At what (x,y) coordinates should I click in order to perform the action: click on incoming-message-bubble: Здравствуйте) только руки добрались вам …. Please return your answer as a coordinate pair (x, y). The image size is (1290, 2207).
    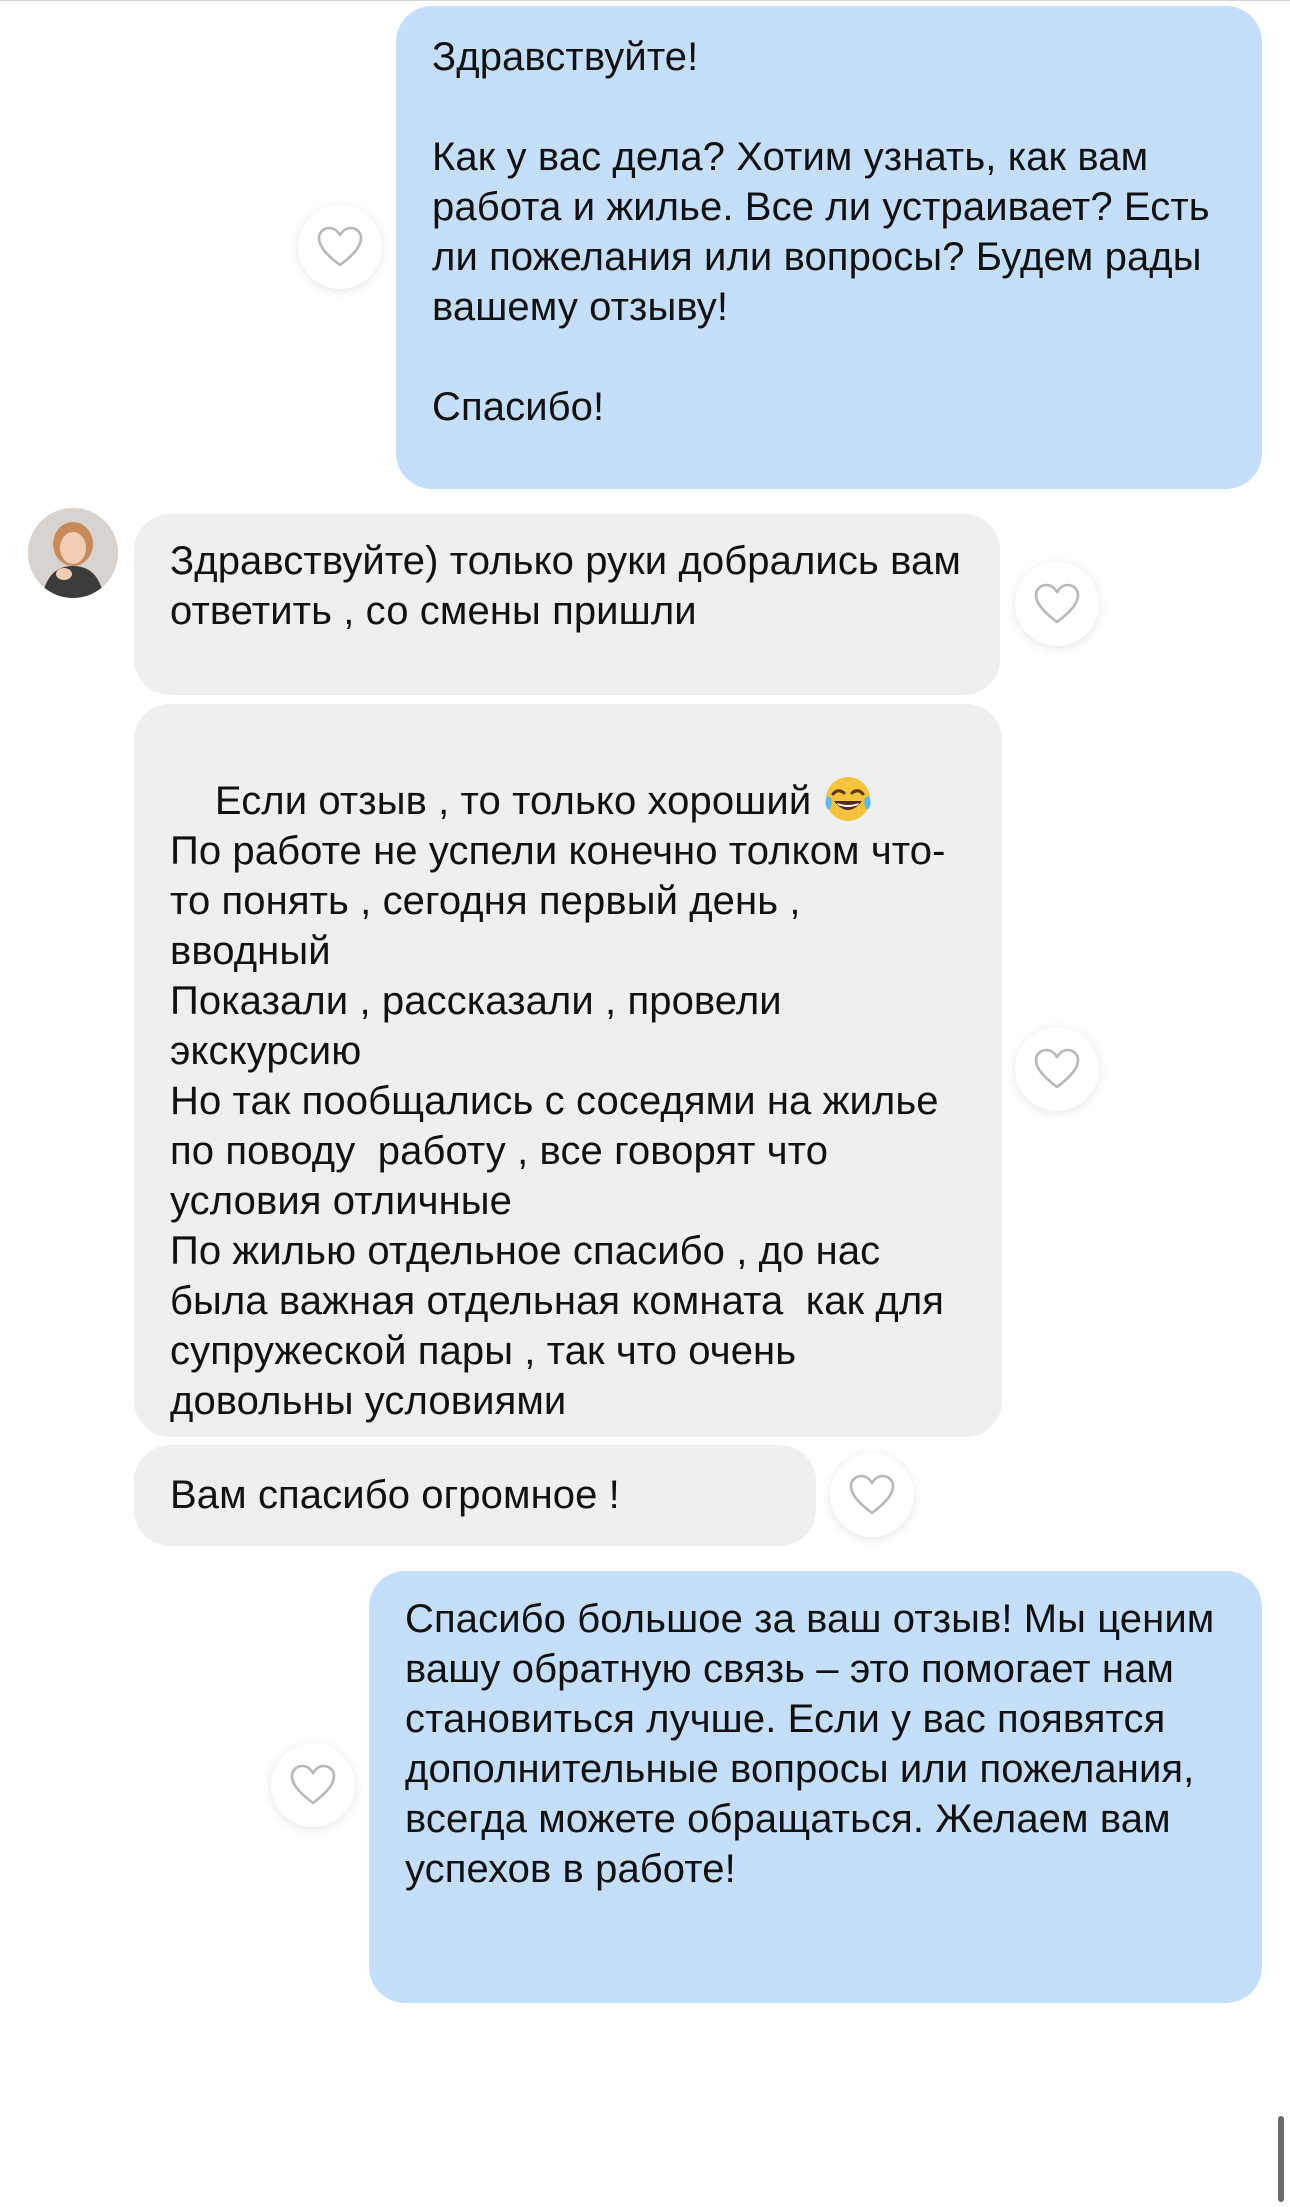
    Looking at the image, I should click on (567, 604).